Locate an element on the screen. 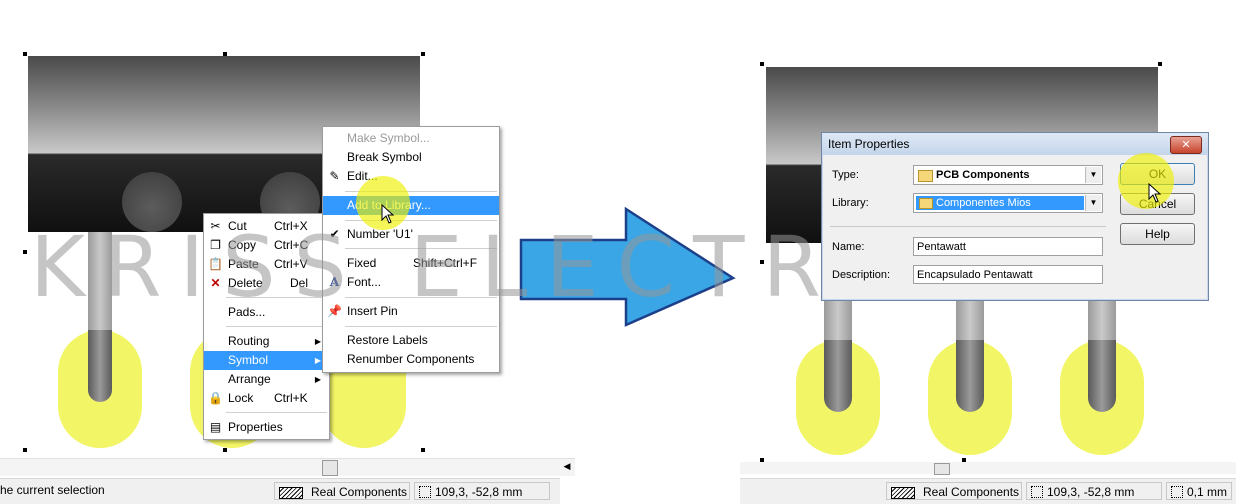  library-label: Library: is located at coordinates (850, 203).